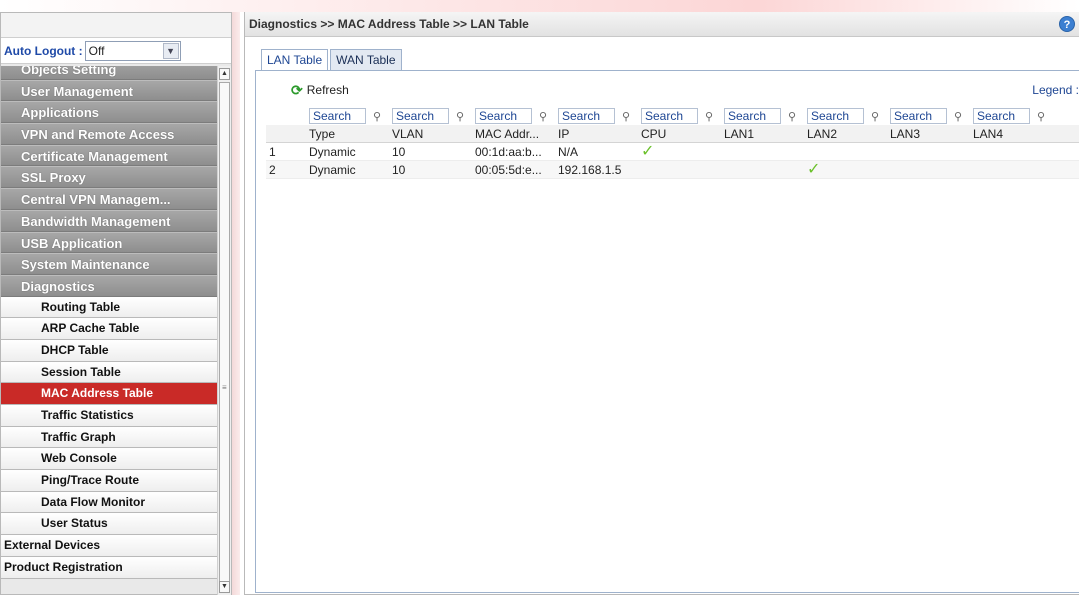  What do you see at coordinates (846, 170) in the screenshot?
I see `cell-lan2: ✓` at bounding box center [846, 170].